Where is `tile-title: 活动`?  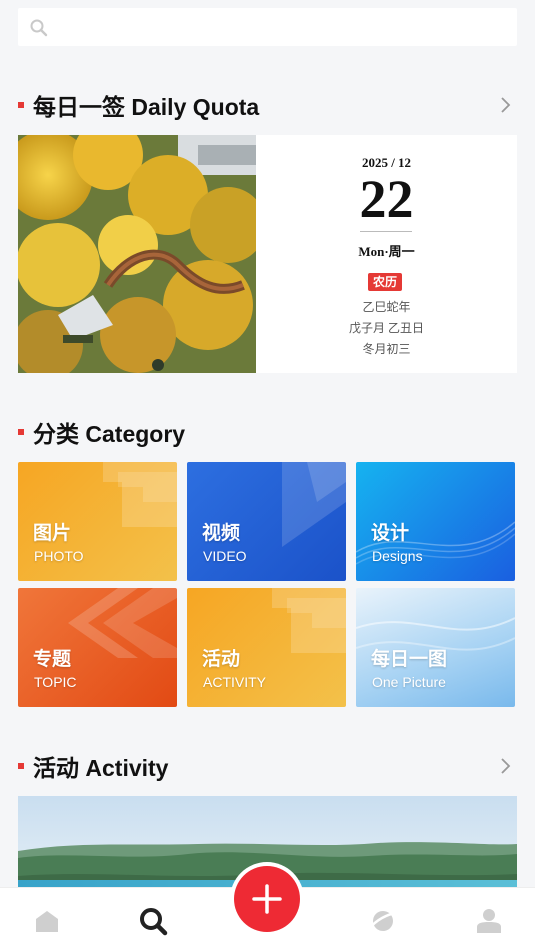 tile-title: 活动 is located at coordinates (221, 659).